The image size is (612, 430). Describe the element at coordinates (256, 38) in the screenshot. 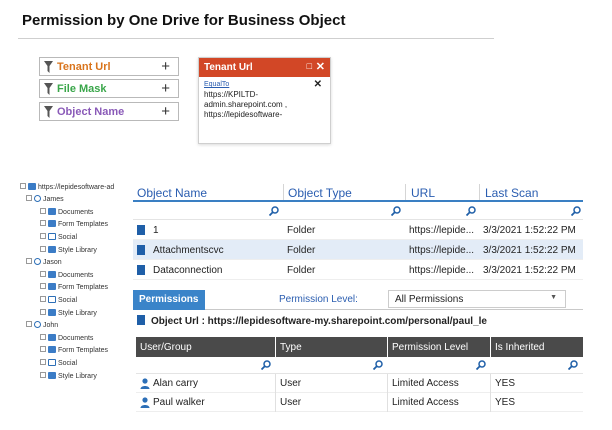

I see `title-divider` at that location.